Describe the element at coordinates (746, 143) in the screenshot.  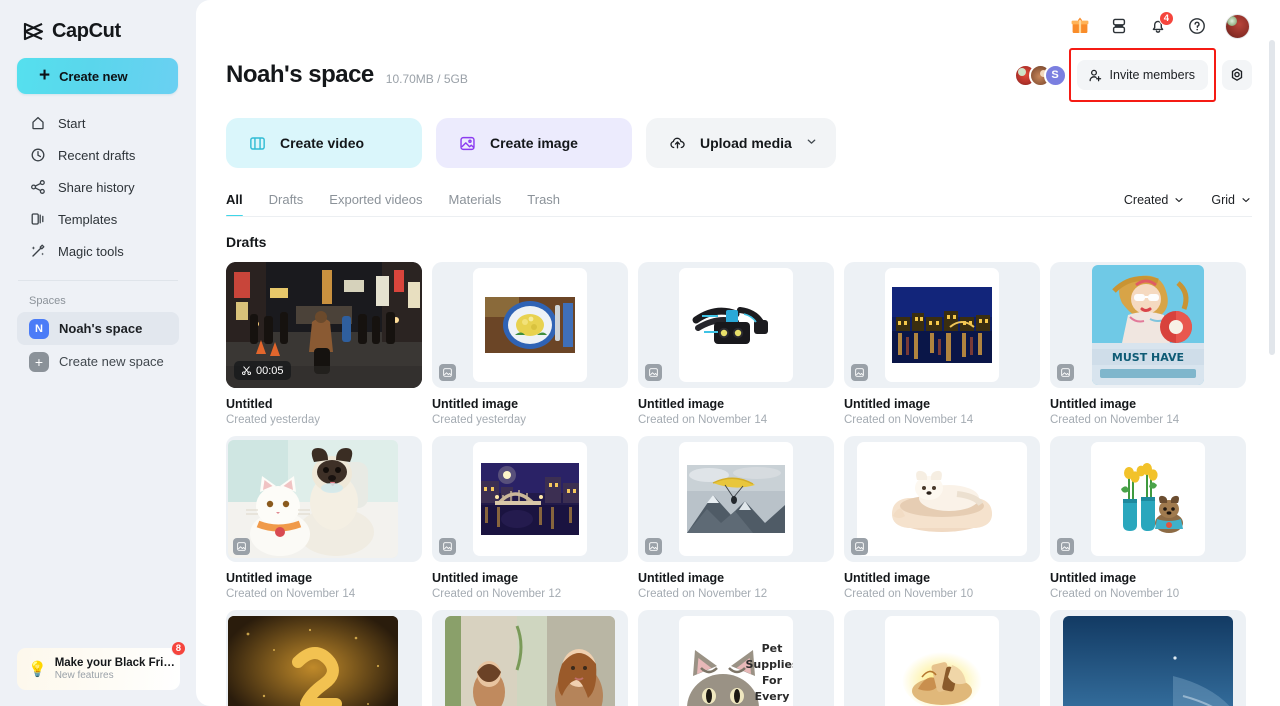
I see `upload-media-label: Upload media` at that location.